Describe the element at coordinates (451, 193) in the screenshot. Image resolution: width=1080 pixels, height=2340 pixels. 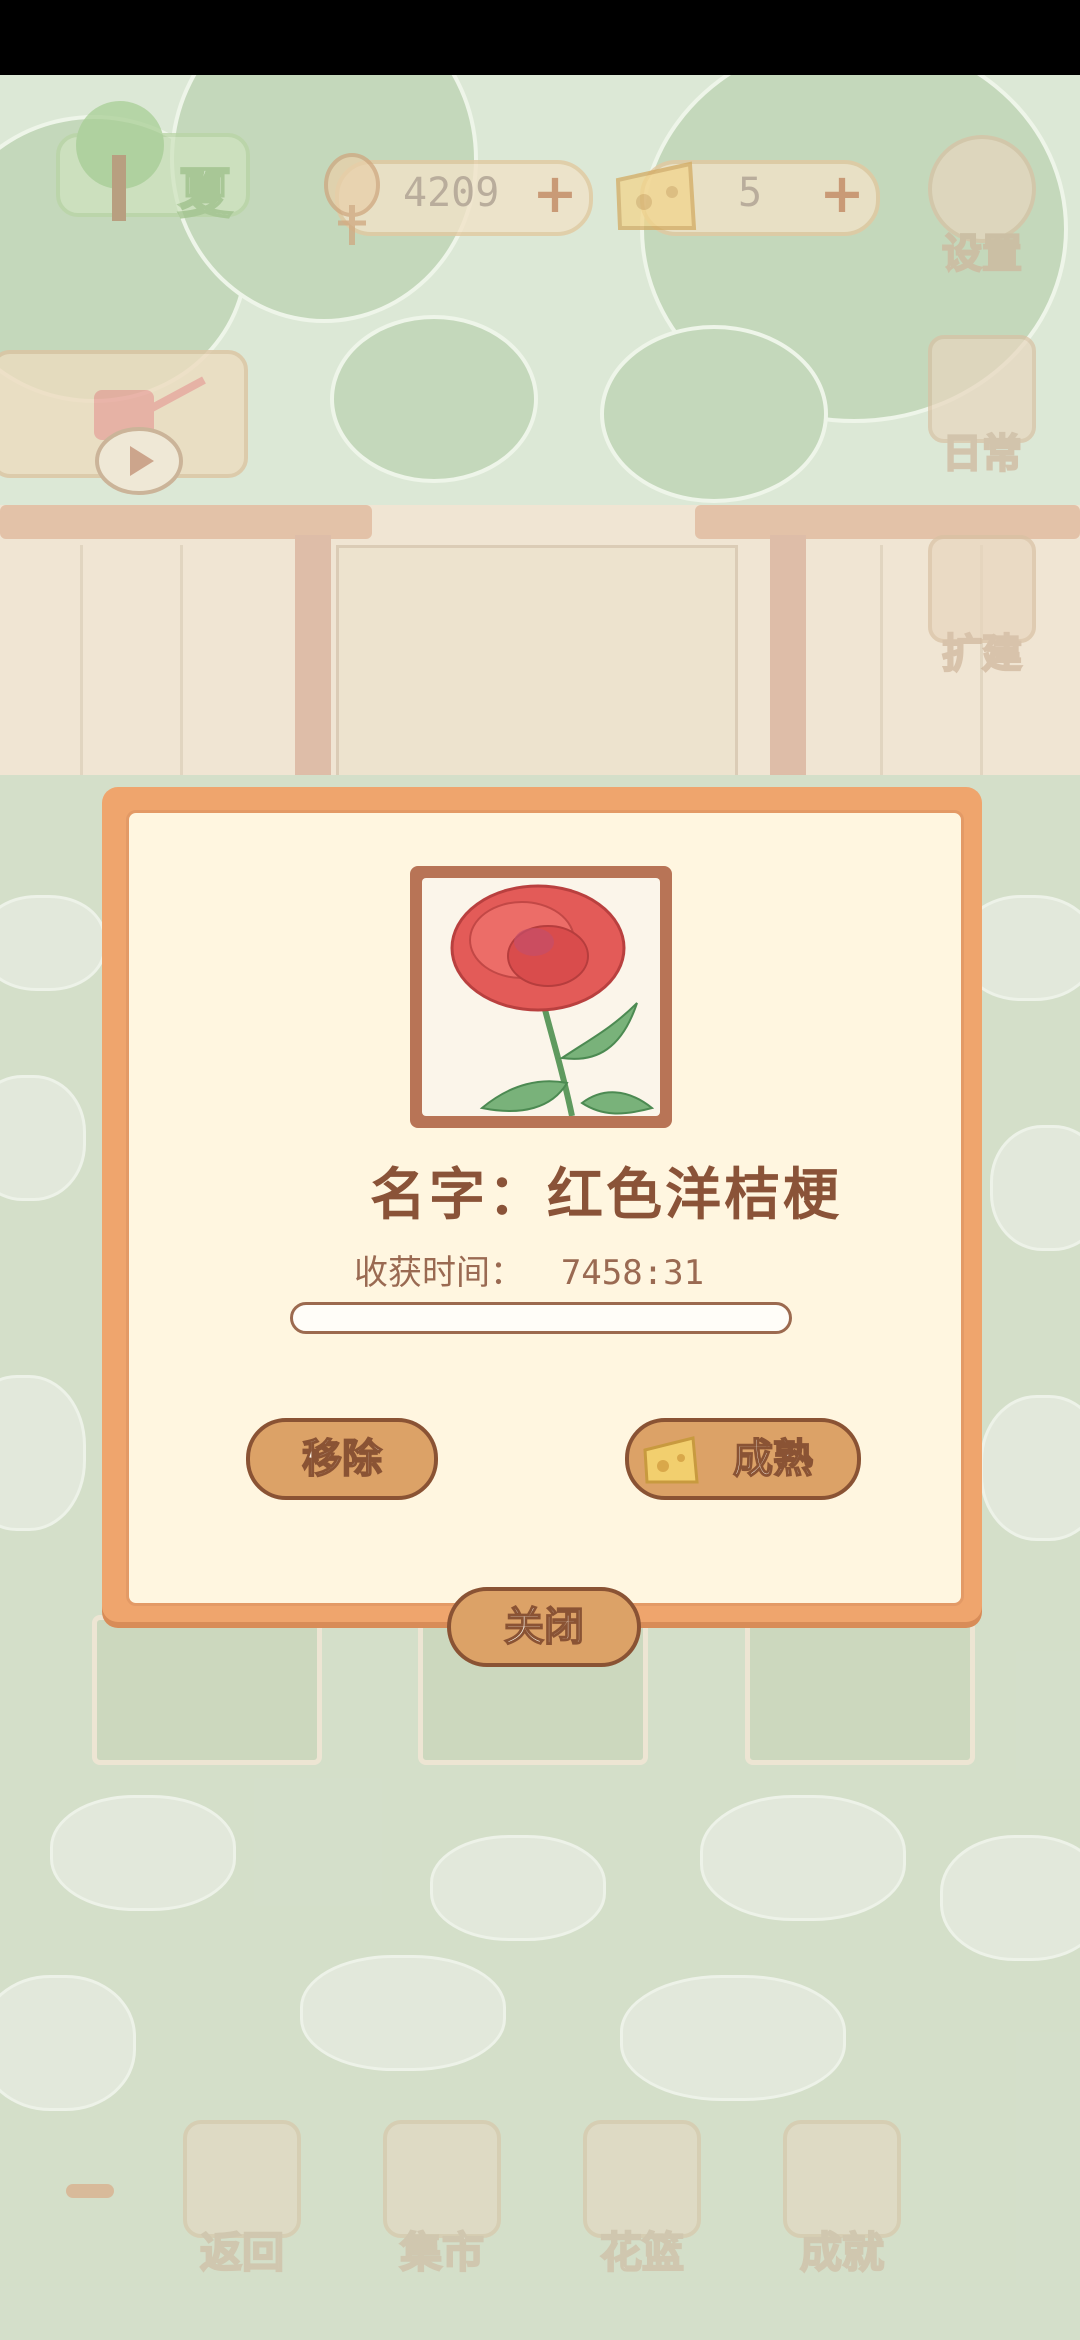
I see `fish-count: 4209` at that location.